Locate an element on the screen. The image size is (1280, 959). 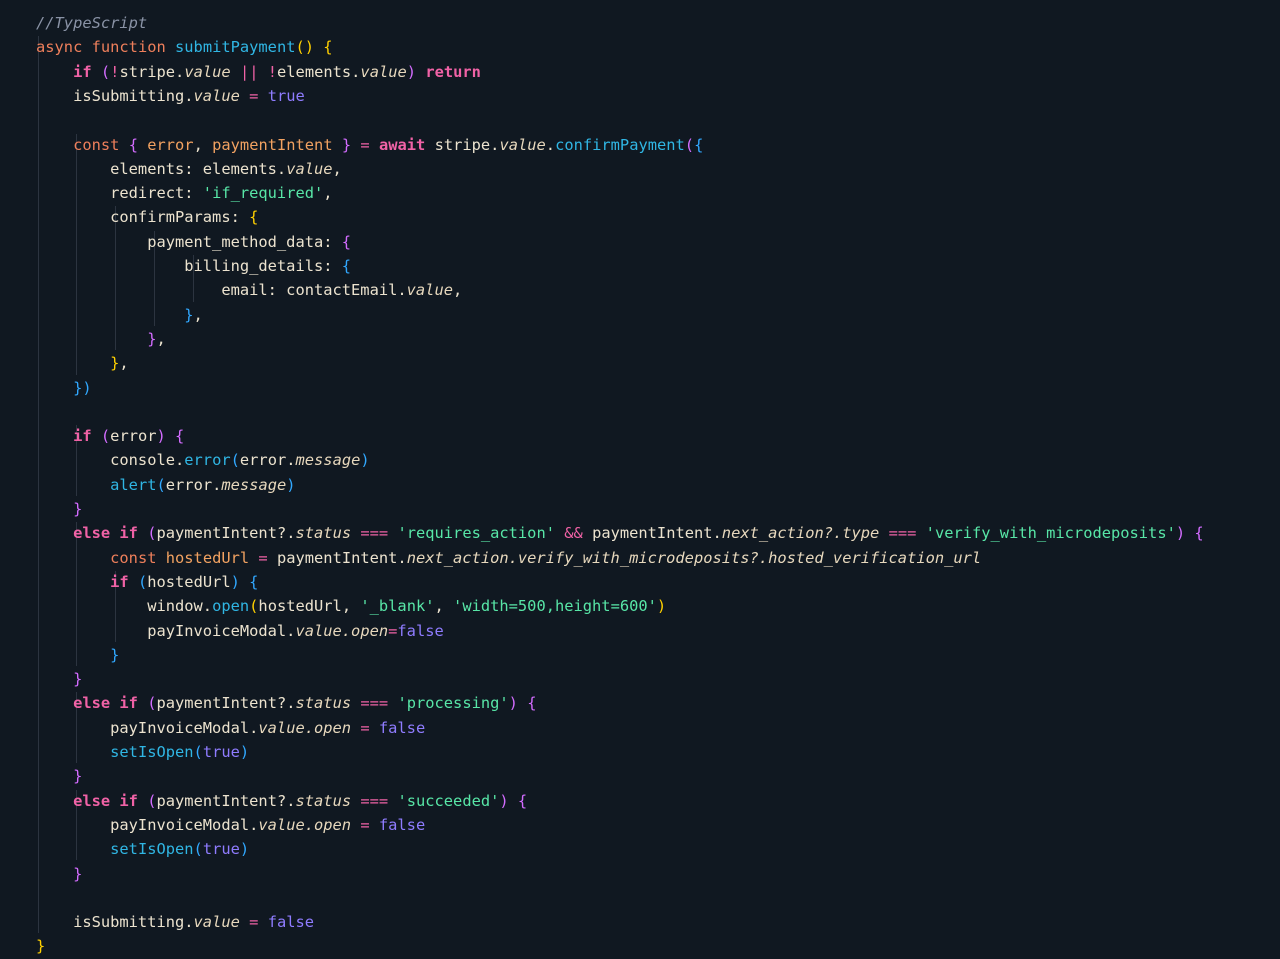
code-token: open is located at coordinates (231, 606).